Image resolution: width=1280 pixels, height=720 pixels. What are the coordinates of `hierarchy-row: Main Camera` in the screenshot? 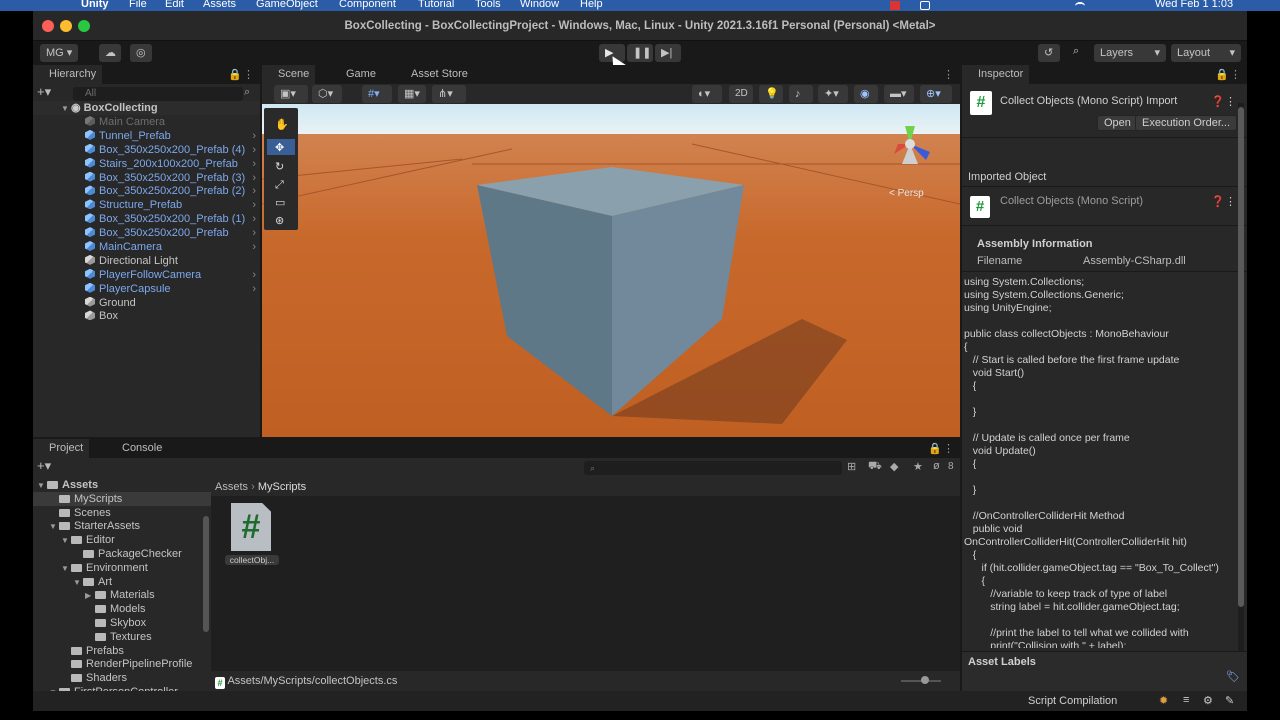 It's located at (146, 122).